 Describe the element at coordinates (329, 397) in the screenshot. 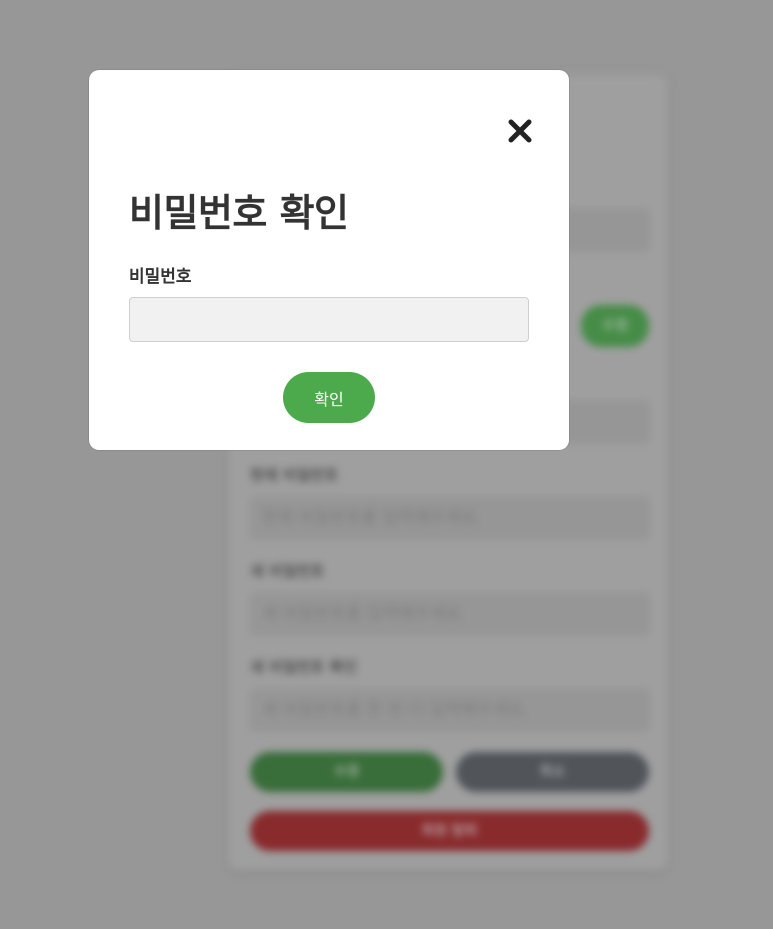

I see `confirm-button: 확인` at that location.